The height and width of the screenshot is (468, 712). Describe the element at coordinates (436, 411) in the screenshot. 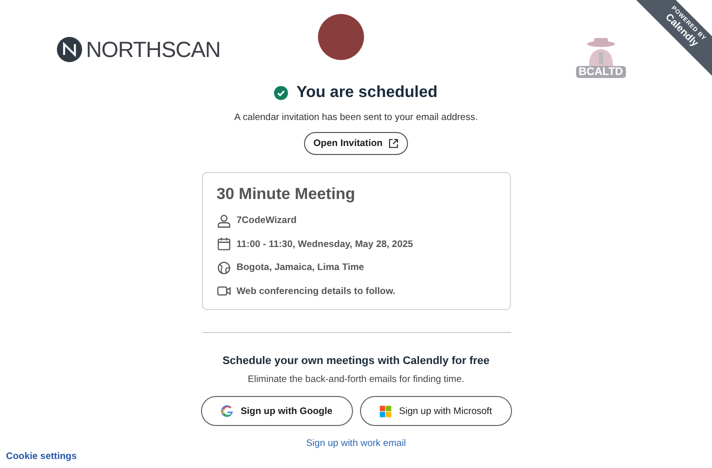

I see `microsoft-signup-button: Sign up with Microsoft` at that location.